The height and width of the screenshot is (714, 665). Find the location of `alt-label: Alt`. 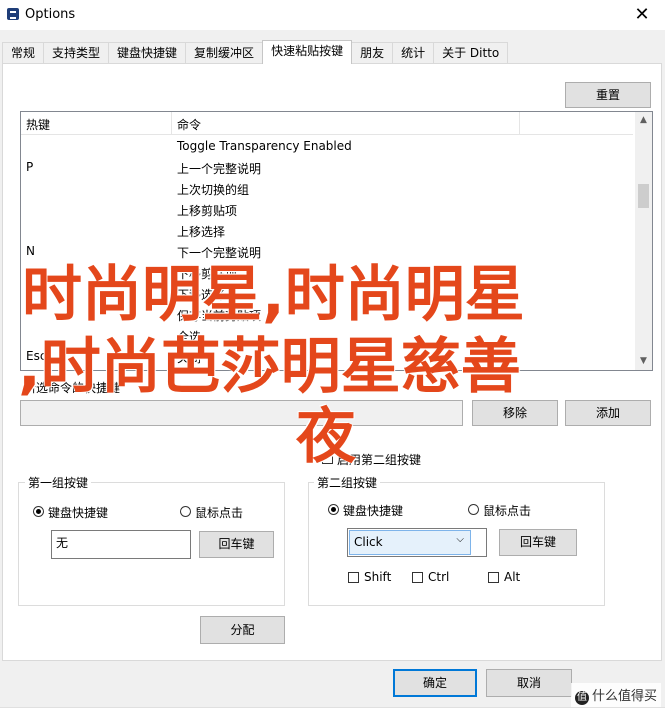

alt-label: Alt is located at coordinates (512, 577).